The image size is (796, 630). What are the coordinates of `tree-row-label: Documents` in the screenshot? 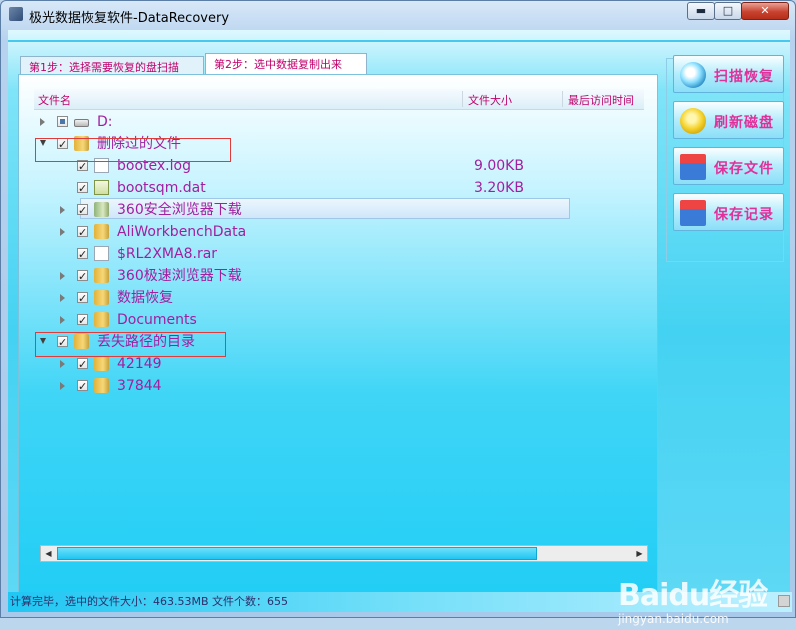 It's located at (157, 320).